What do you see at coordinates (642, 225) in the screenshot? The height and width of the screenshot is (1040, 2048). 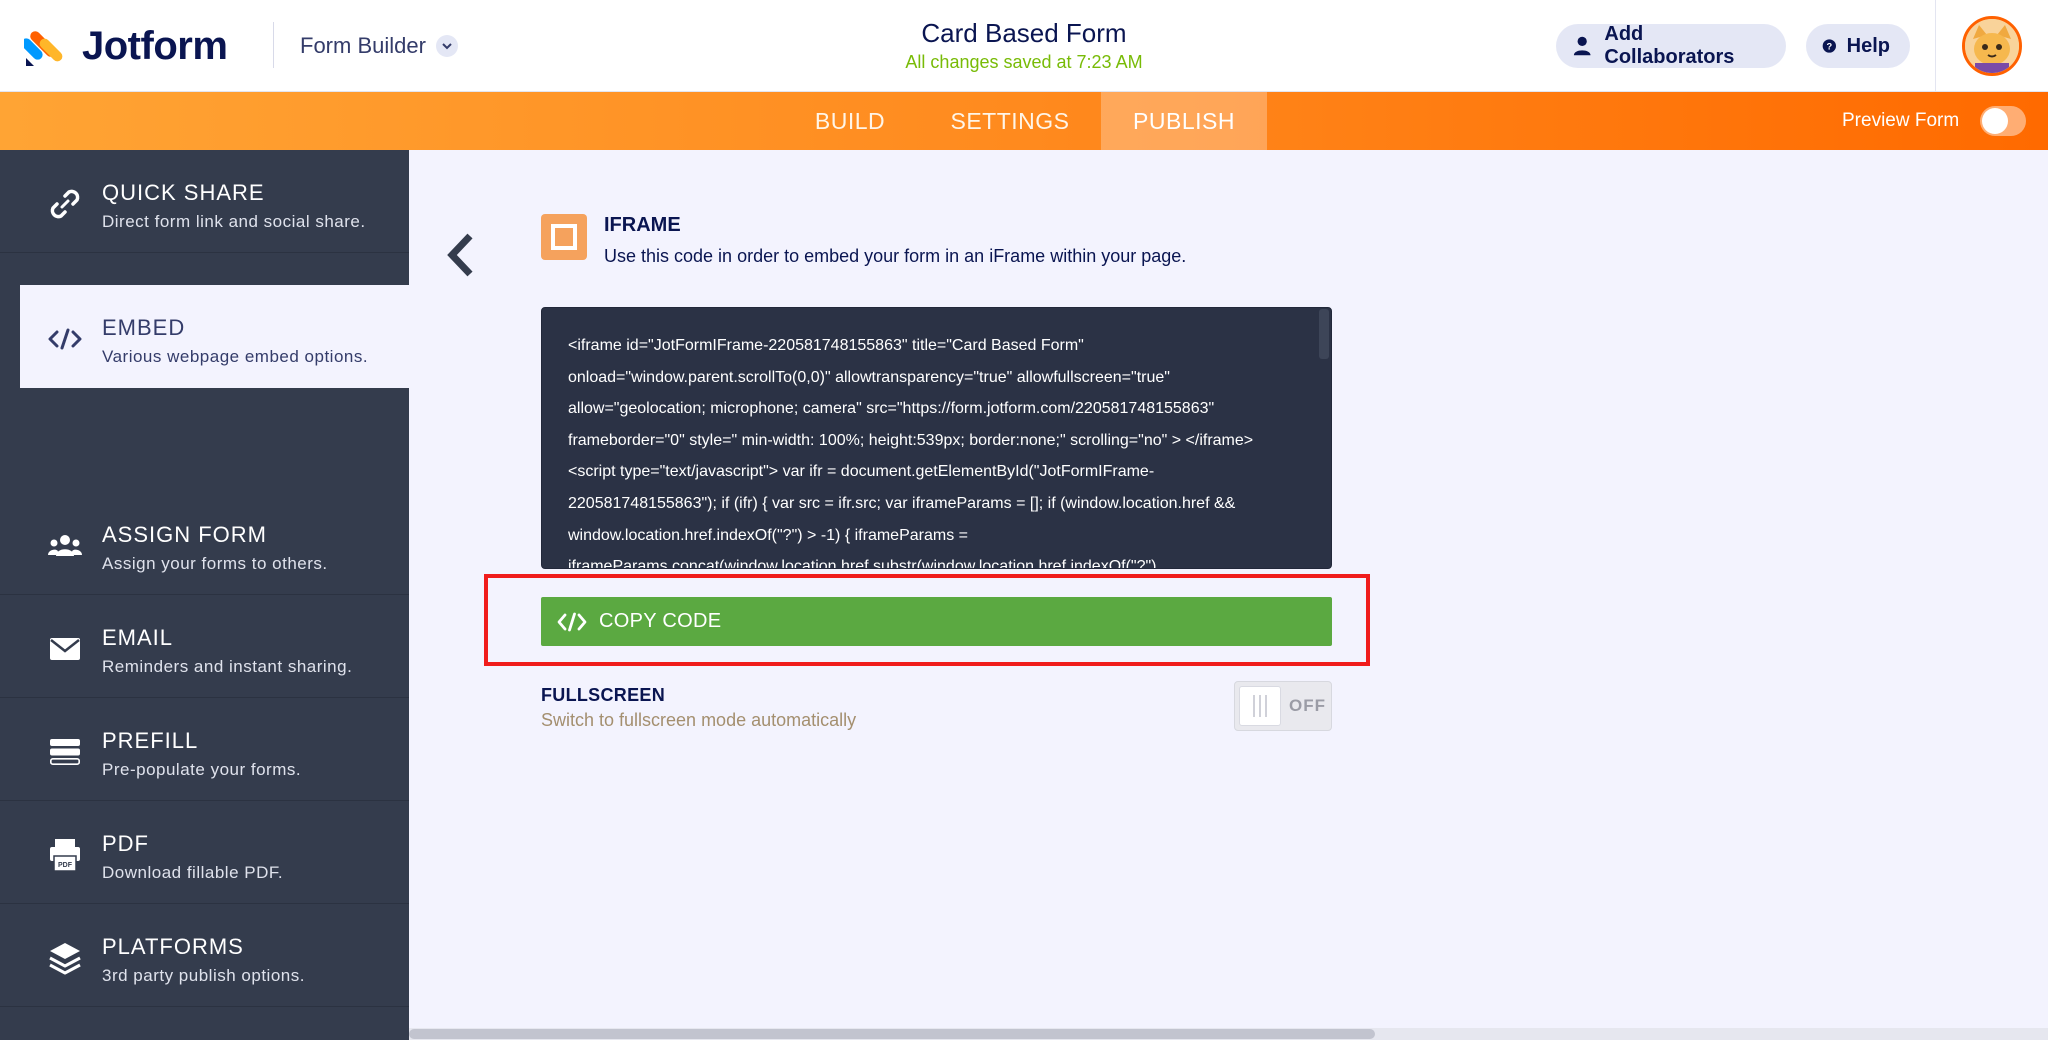 I see `section-title: IFRAME` at bounding box center [642, 225].